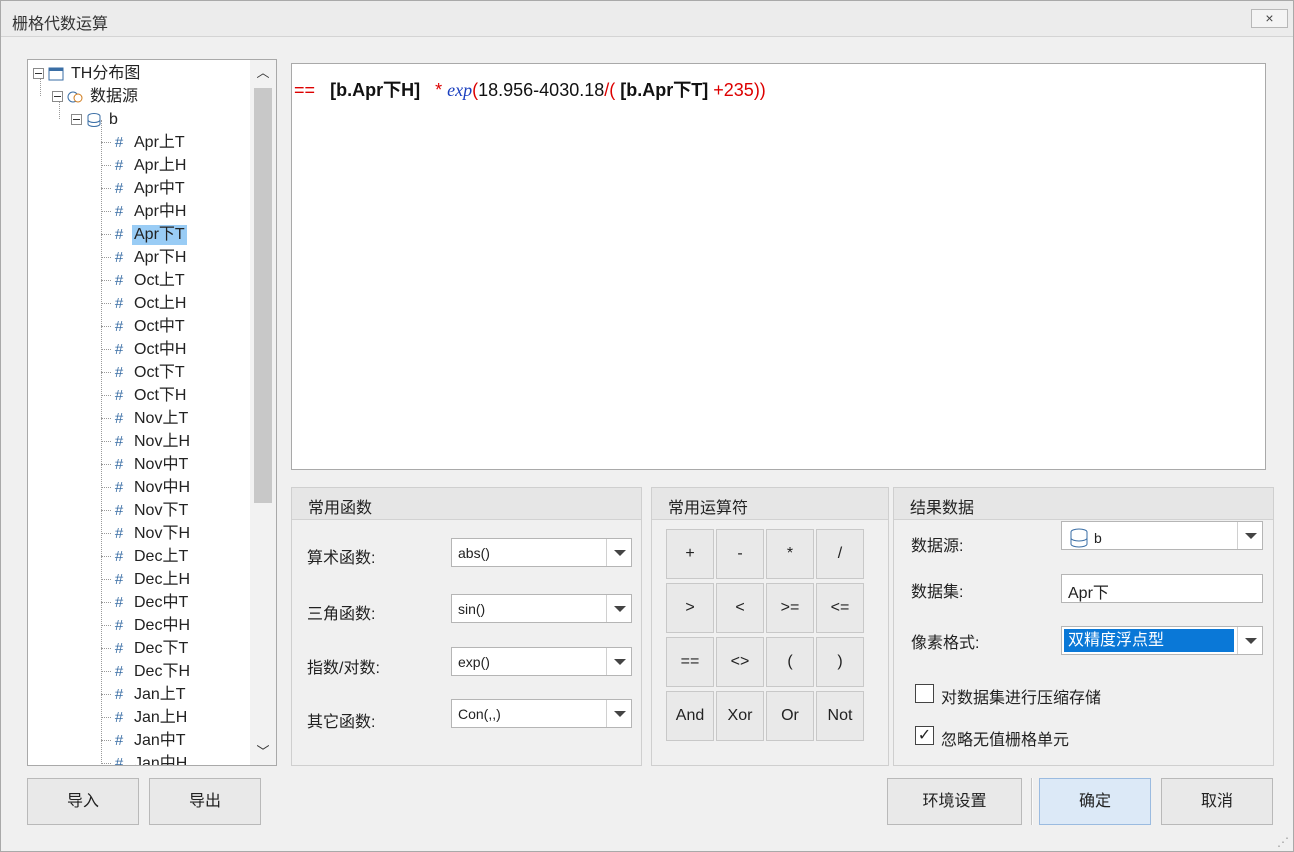 This screenshot has width=1294, height=852. I want to click on select-value: abs(), so click(474, 553).